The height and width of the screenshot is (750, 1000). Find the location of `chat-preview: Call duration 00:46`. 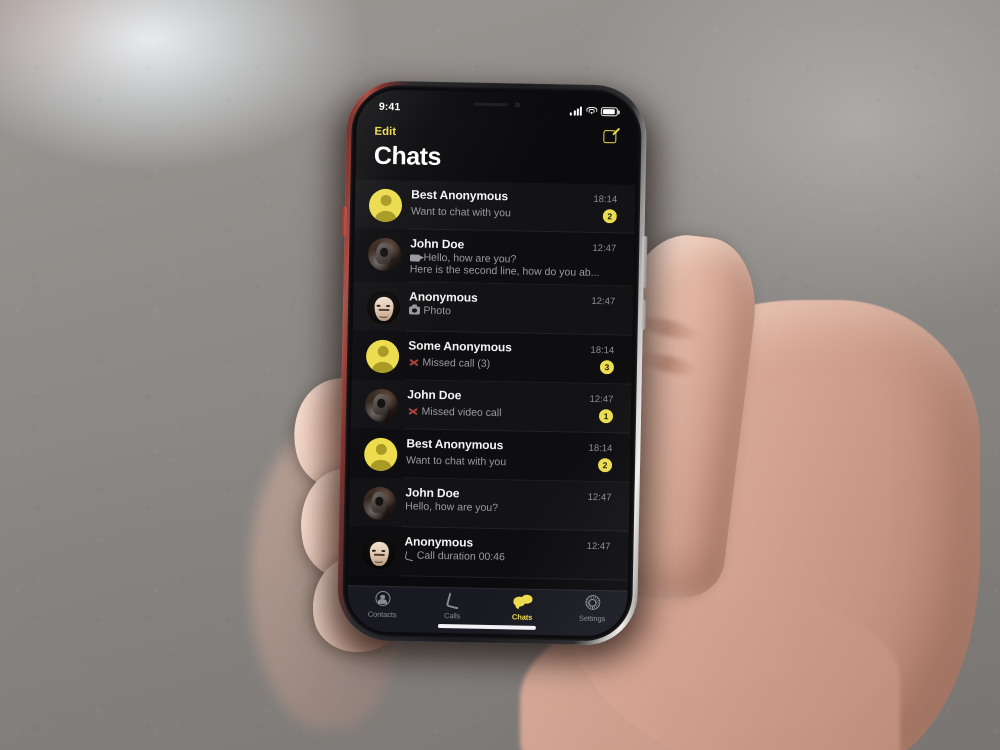

chat-preview: Call duration 00:46 is located at coordinates (461, 556).